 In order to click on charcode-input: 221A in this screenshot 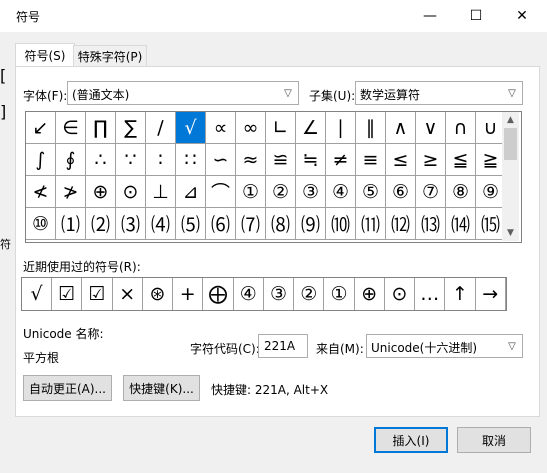, I will do `click(283, 346)`.